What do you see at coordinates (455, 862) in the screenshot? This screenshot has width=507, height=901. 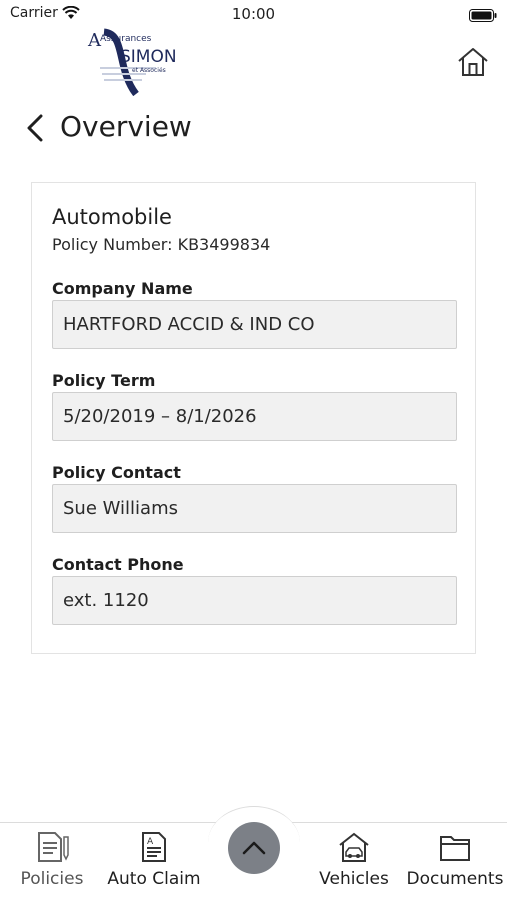 I see `tab-documents: Documents` at bounding box center [455, 862].